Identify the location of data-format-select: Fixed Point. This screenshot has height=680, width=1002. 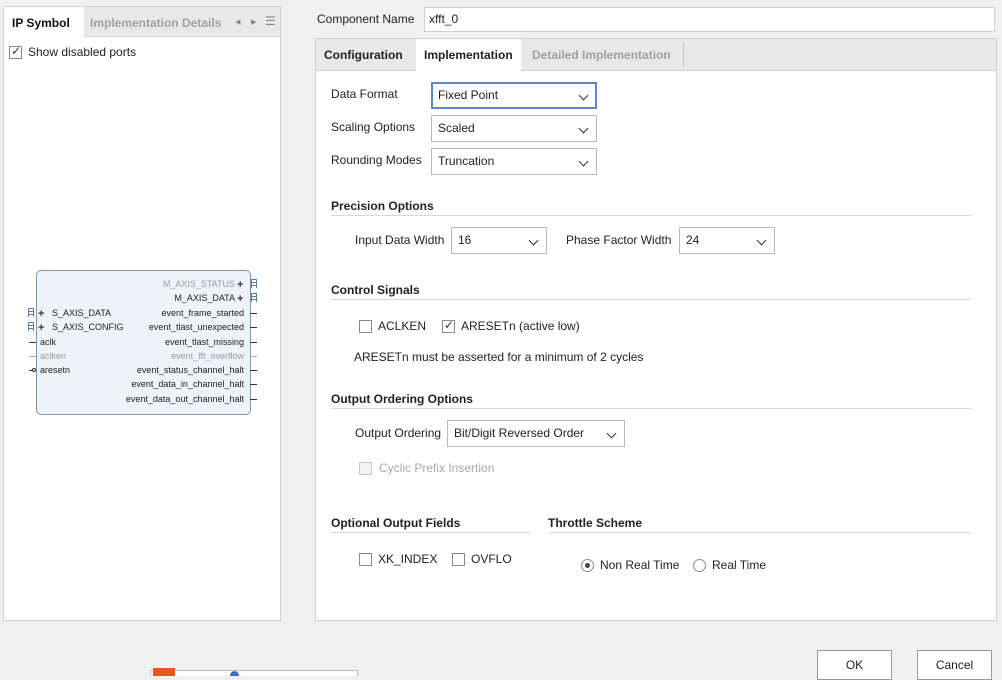
(514, 95).